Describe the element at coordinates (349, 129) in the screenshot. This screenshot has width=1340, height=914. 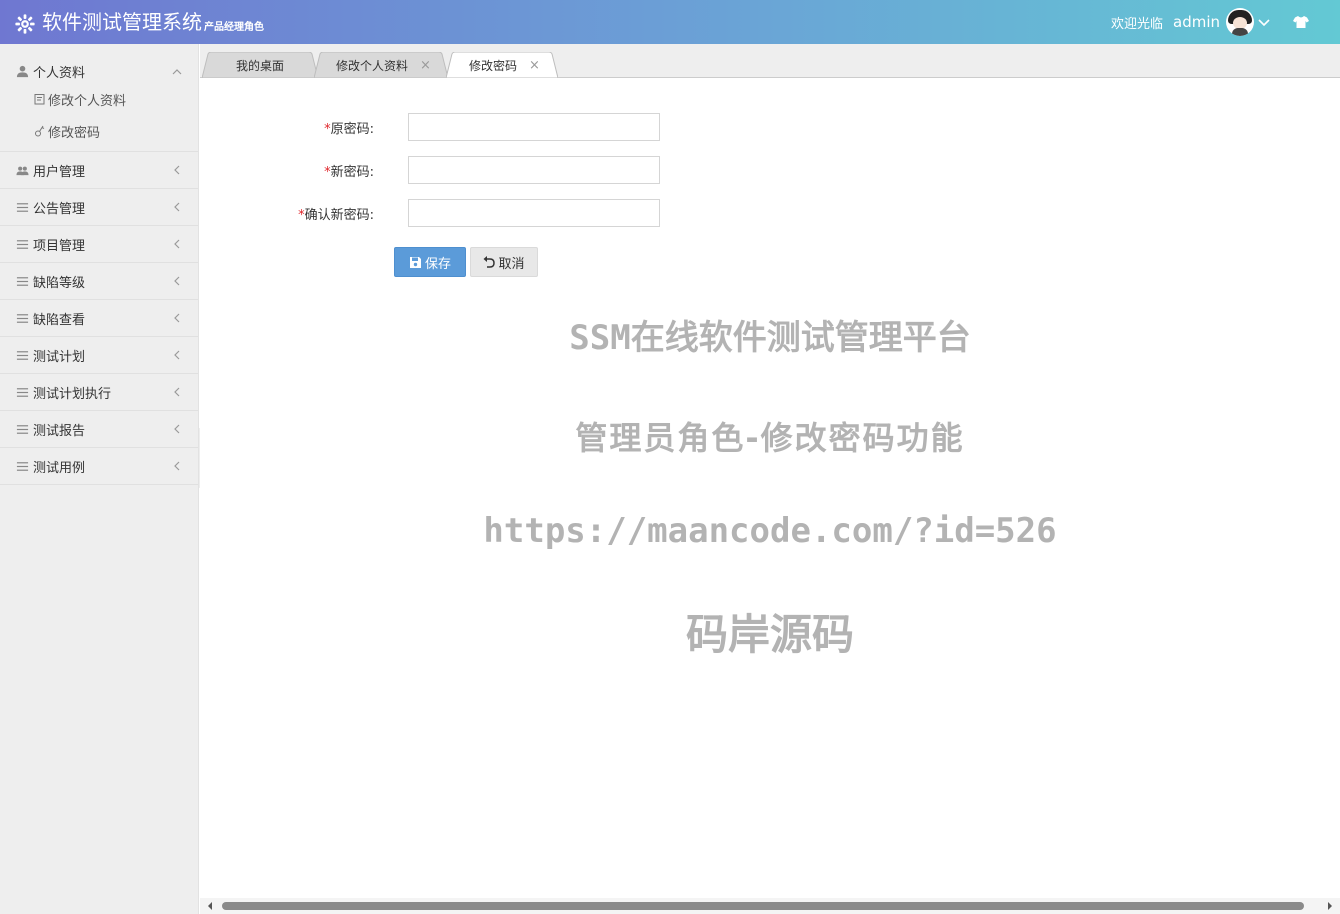
I see `old-password-label: *原密码:` at that location.